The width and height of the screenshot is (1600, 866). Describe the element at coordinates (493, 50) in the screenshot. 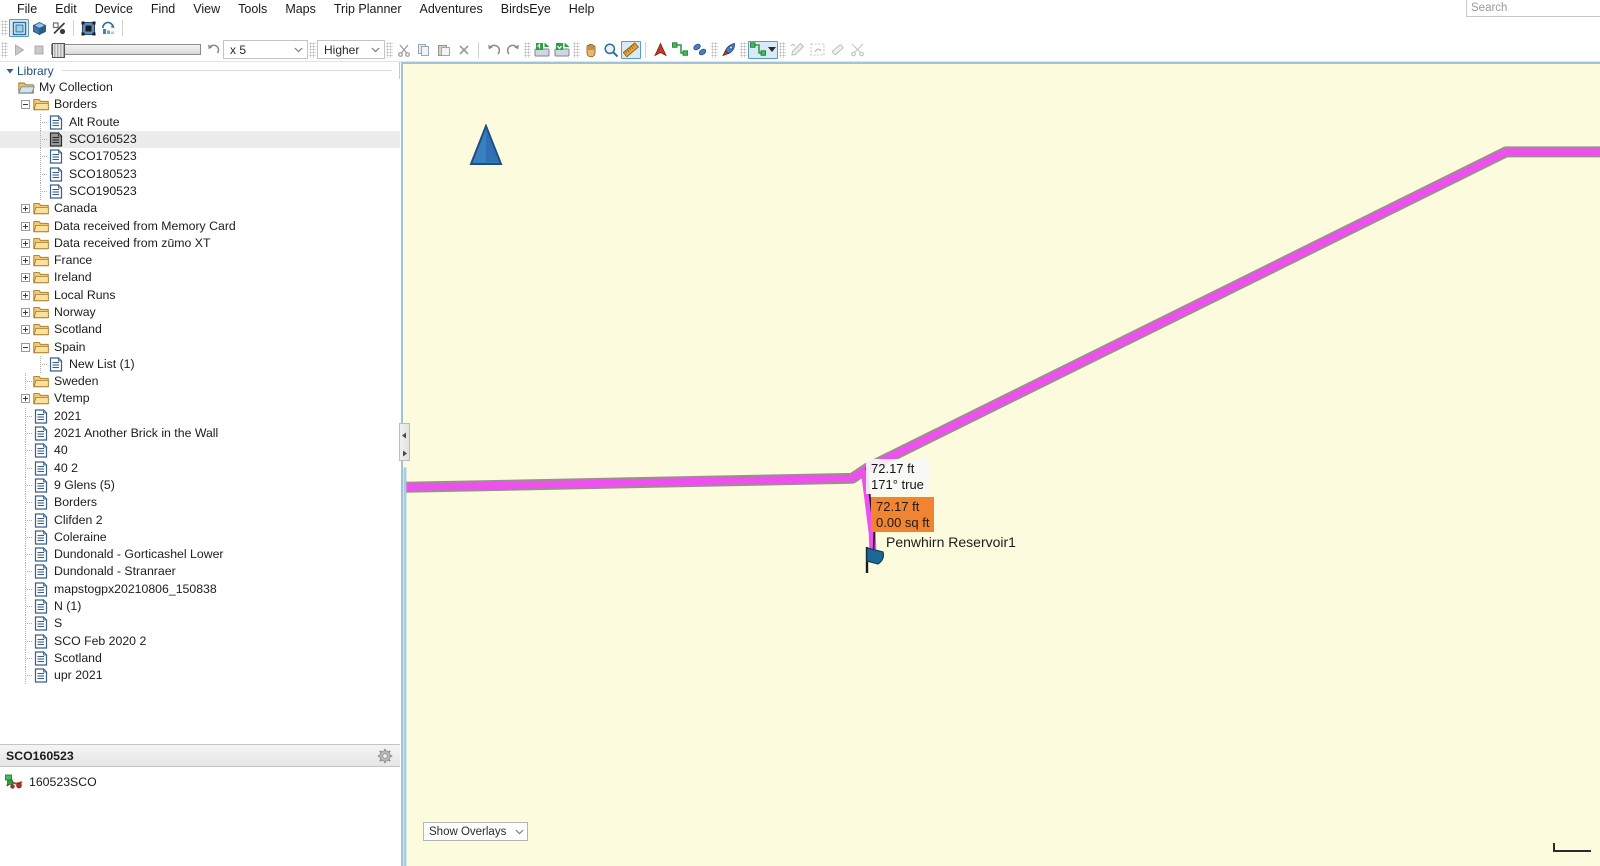

I see `undo-button` at that location.